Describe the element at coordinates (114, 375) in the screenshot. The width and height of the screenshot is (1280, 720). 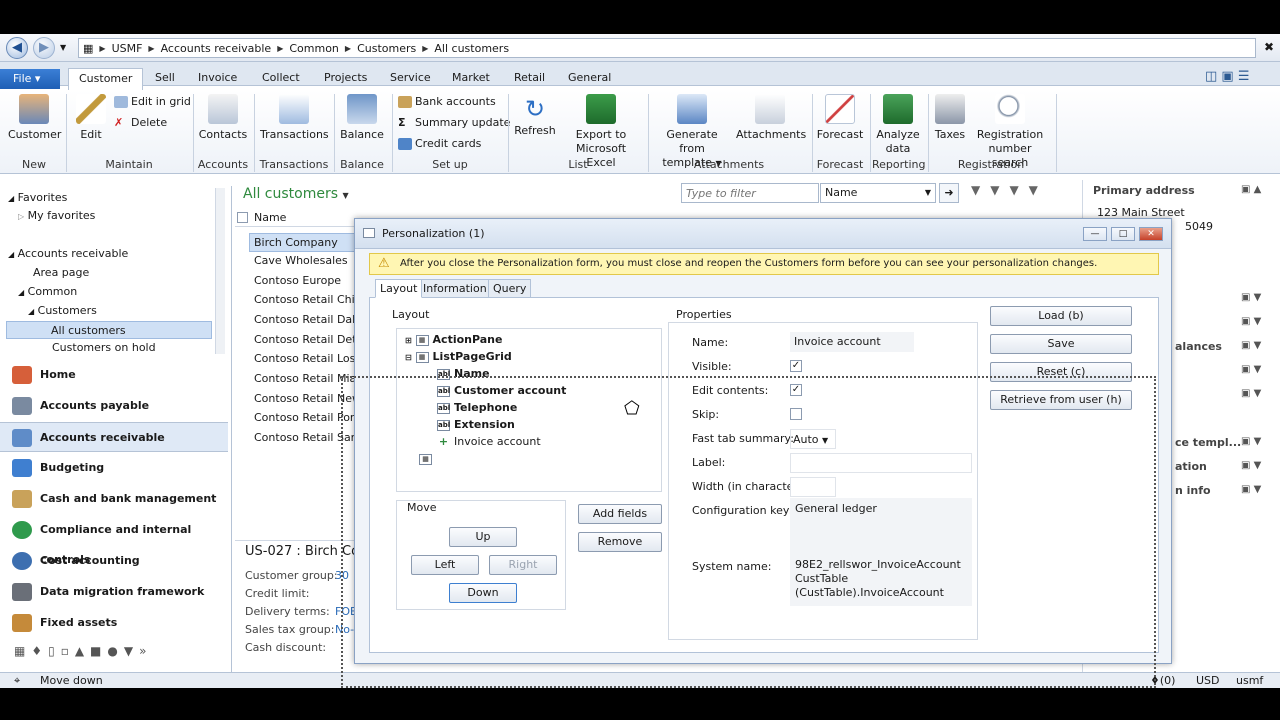
I see `module-home: Home` at that location.